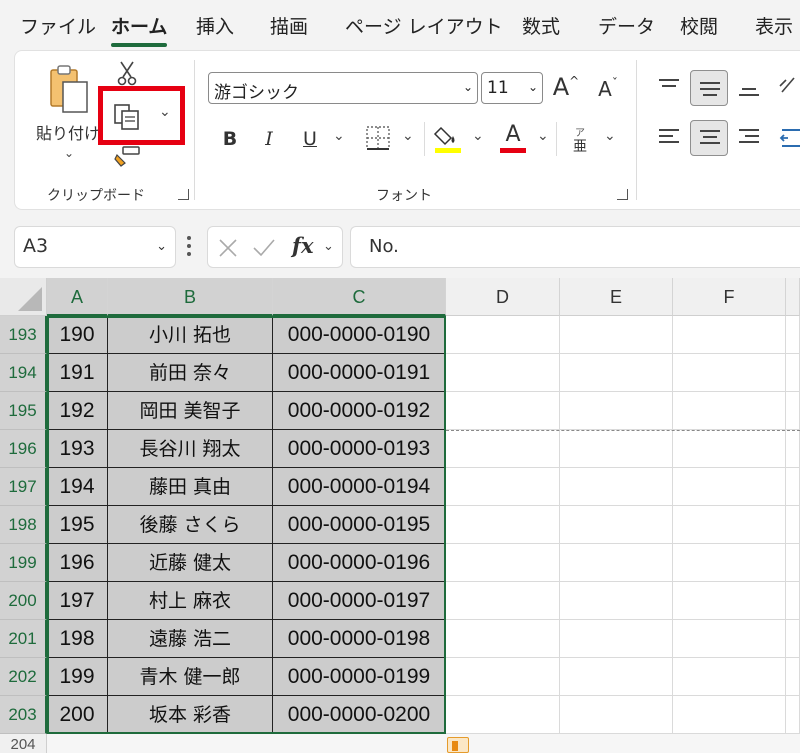 The image size is (800, 753). What do you see at coordinates (709, 88) in the screenshot?
I see `align-middle-button` at bounding box center [709, 88].